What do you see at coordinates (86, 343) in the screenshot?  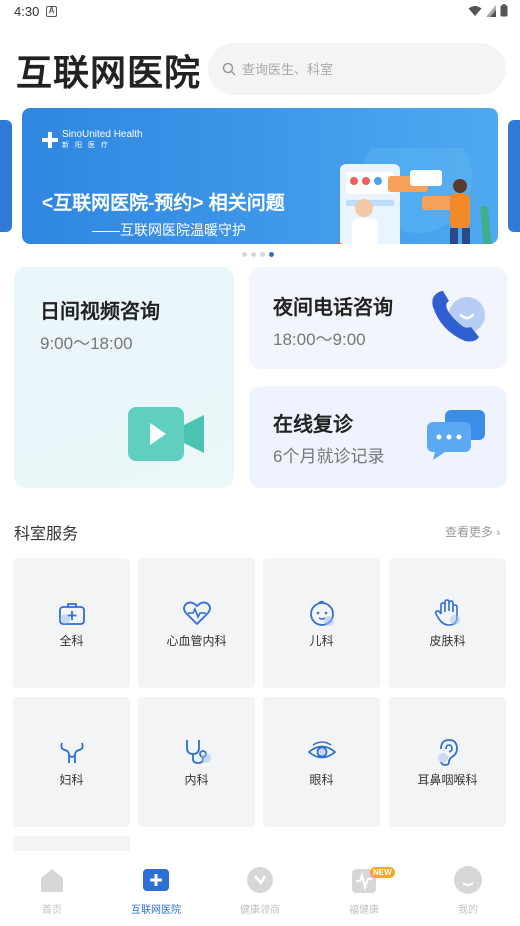 I see `video-consult-hours: 9:00～18:00` at bounding box center [86, 343].